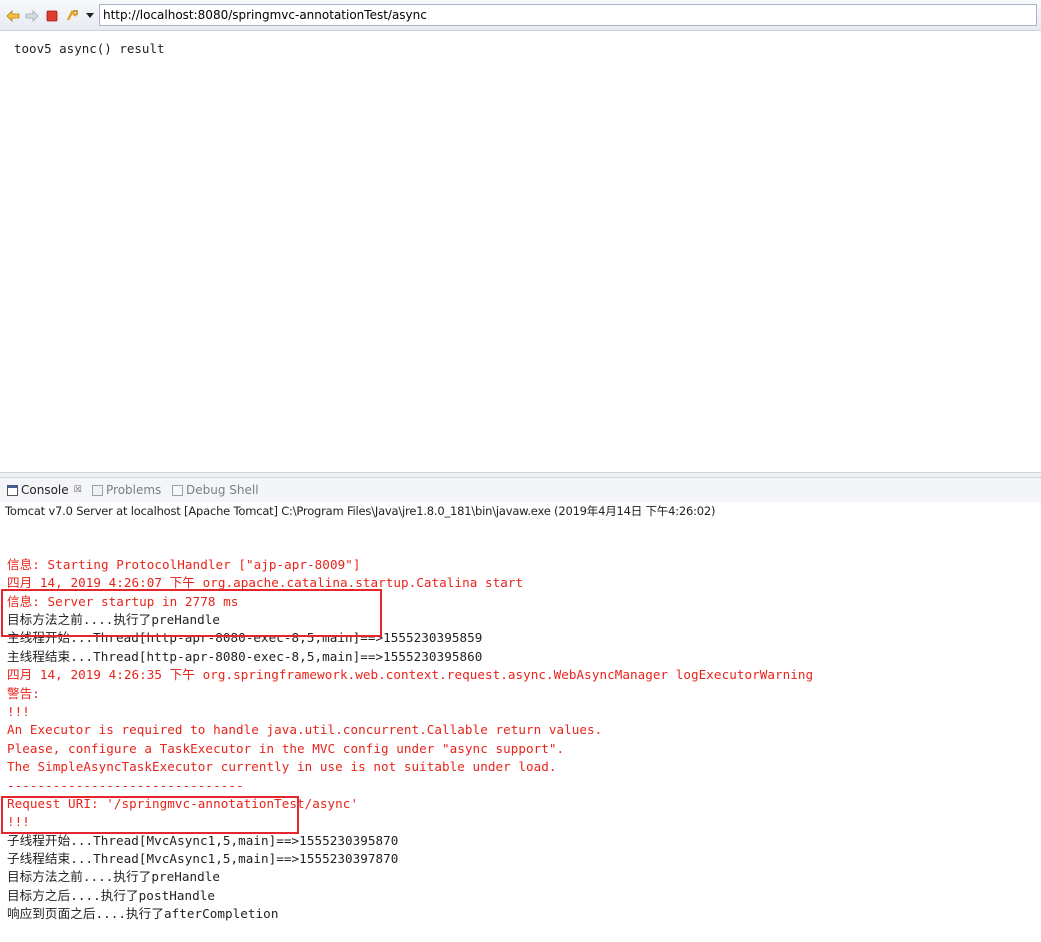 This screenshot has height=942, width=1041. I want to click on debug-shell-icon, so click(177, 490).